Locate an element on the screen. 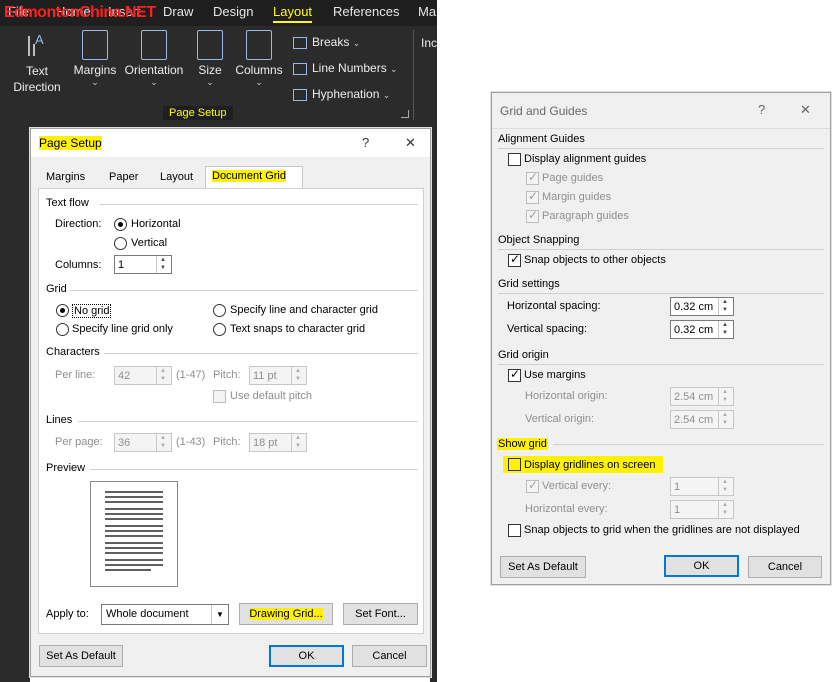 The image size is (839, 682). no-grid-radio is located at coordinates (62, 310).